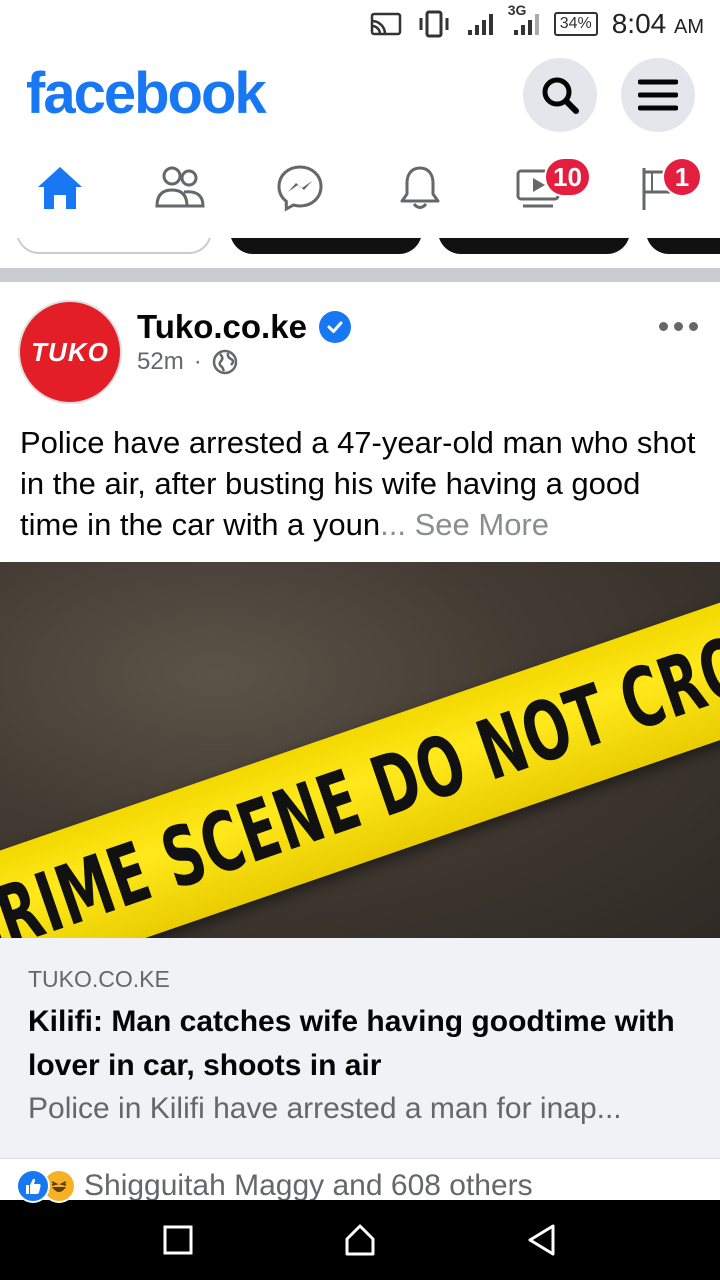  What do you see at coordinates (222, 326) in the screenshot?
I see `author-name: Tuko.co.ke` at bounding box center [222, 326].